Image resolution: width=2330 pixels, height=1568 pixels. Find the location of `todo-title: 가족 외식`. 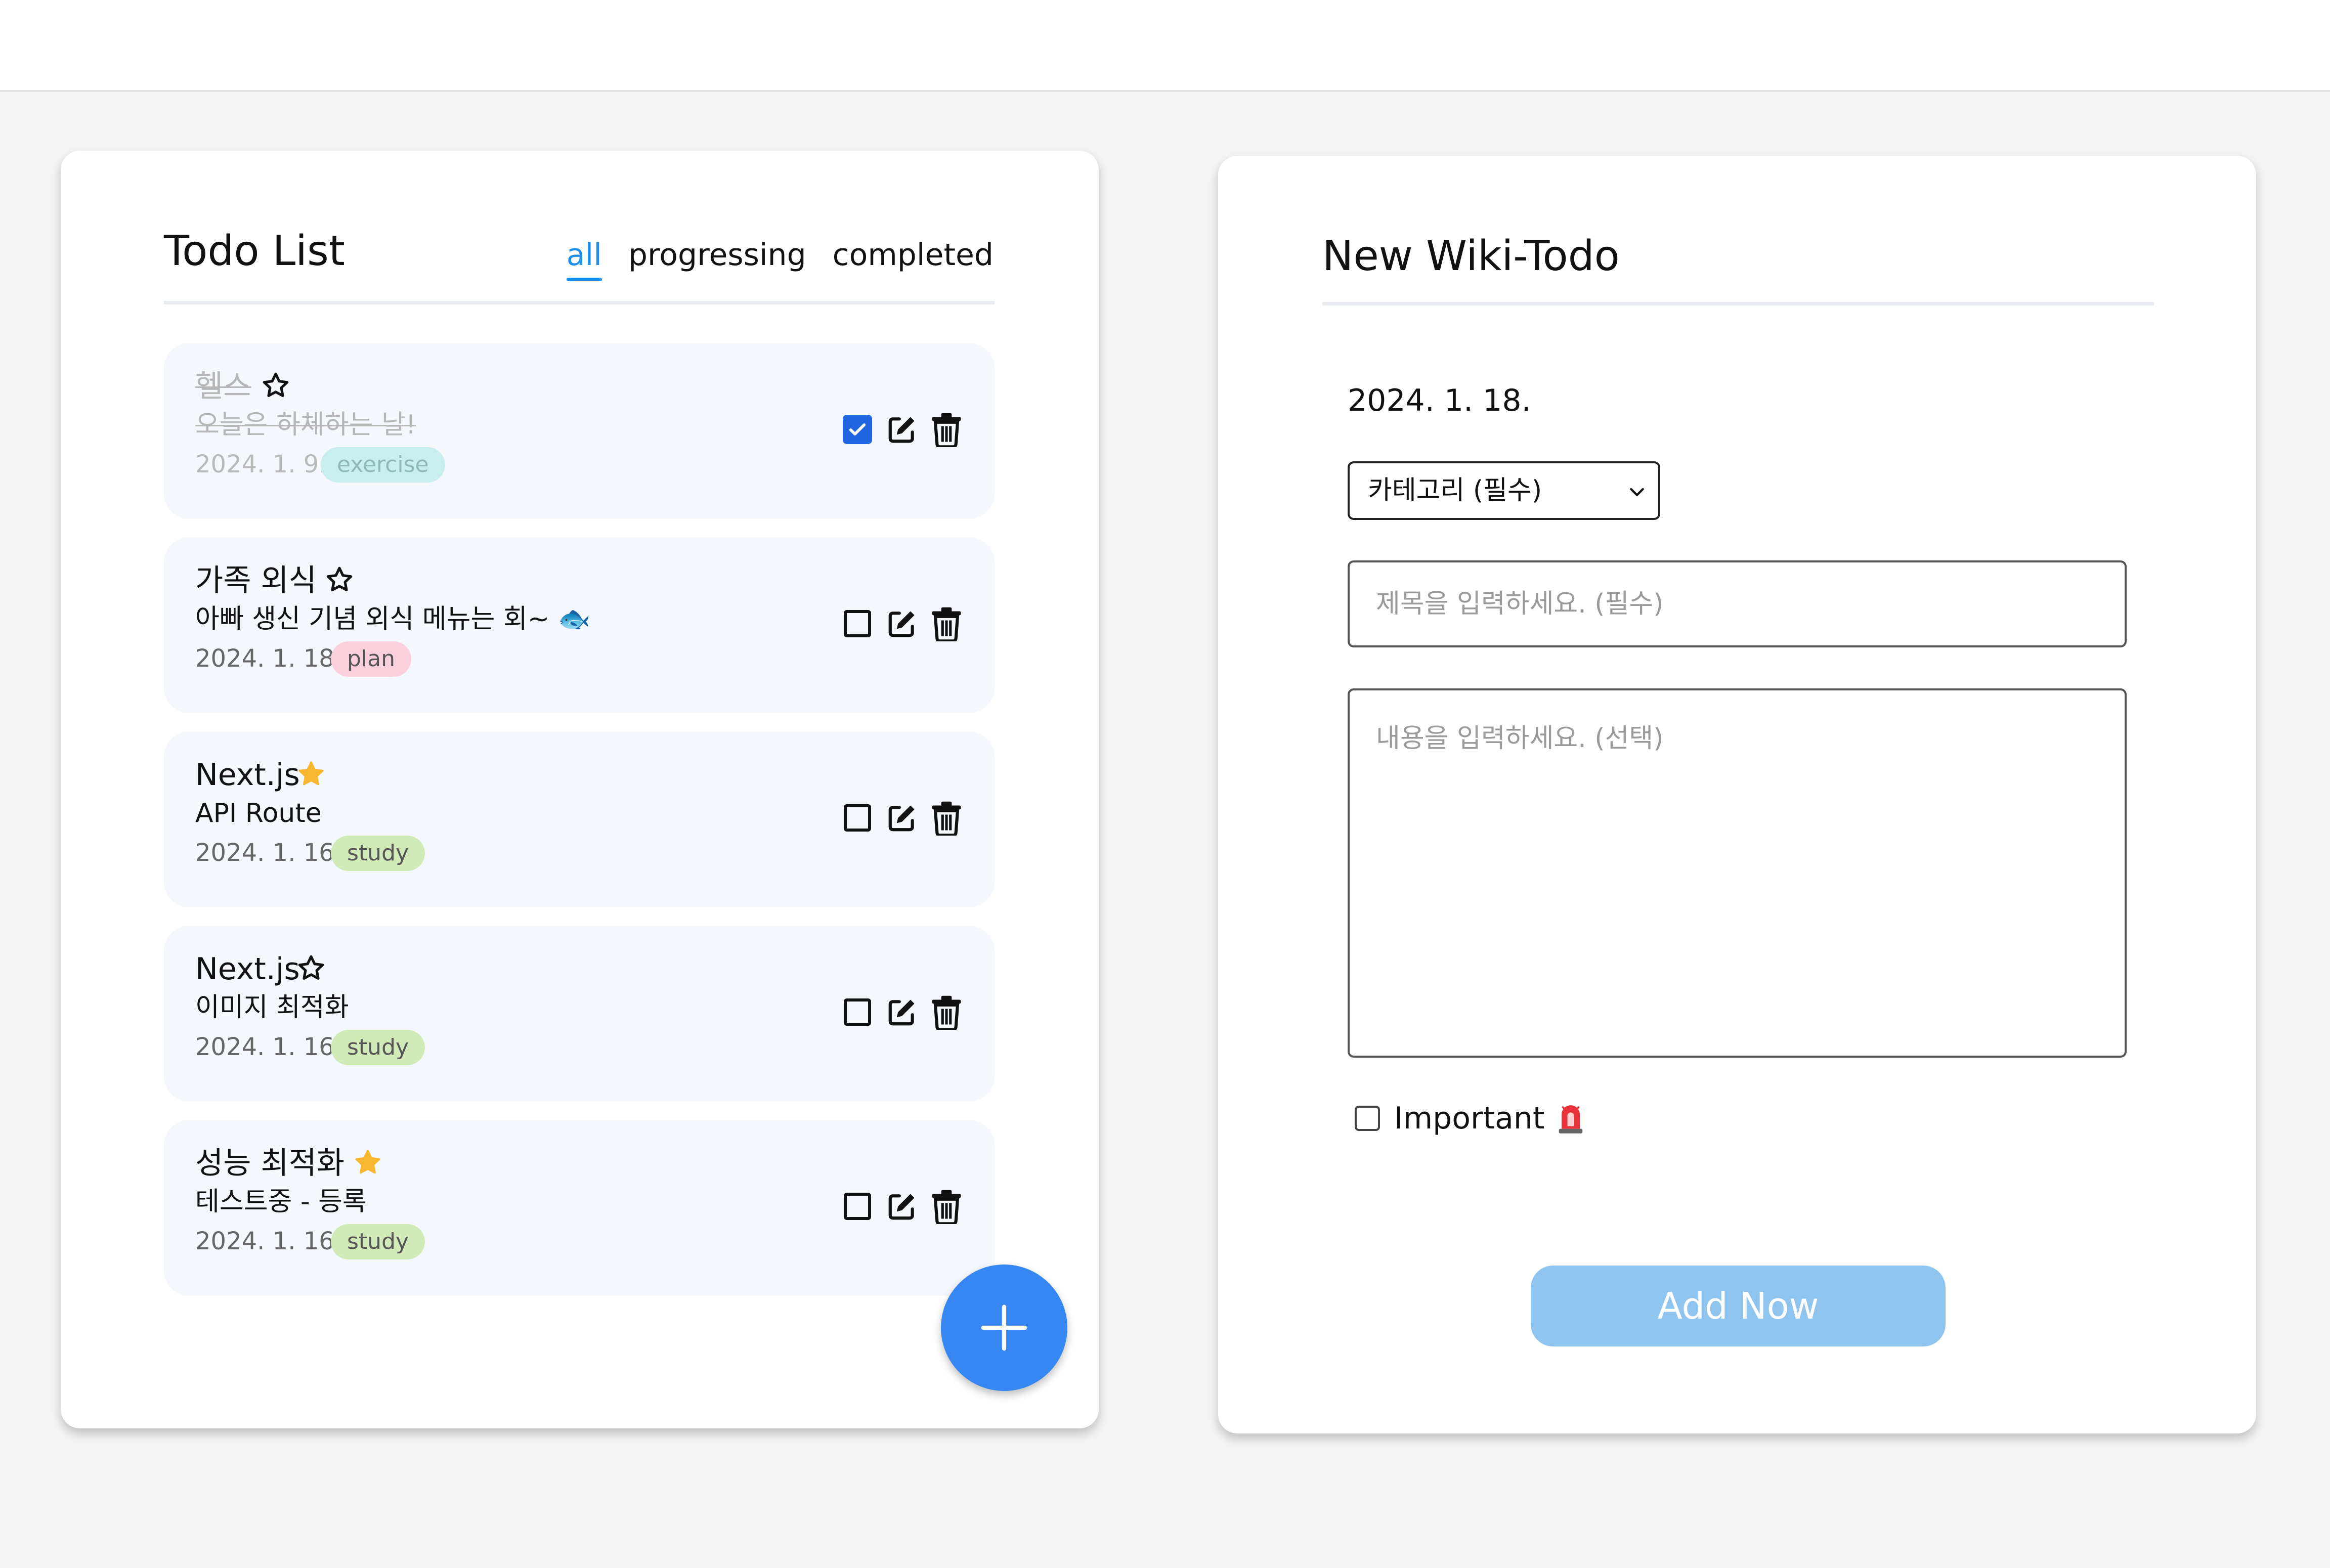

todo-title: 가족 외식 is located at coordinates (256, 580).